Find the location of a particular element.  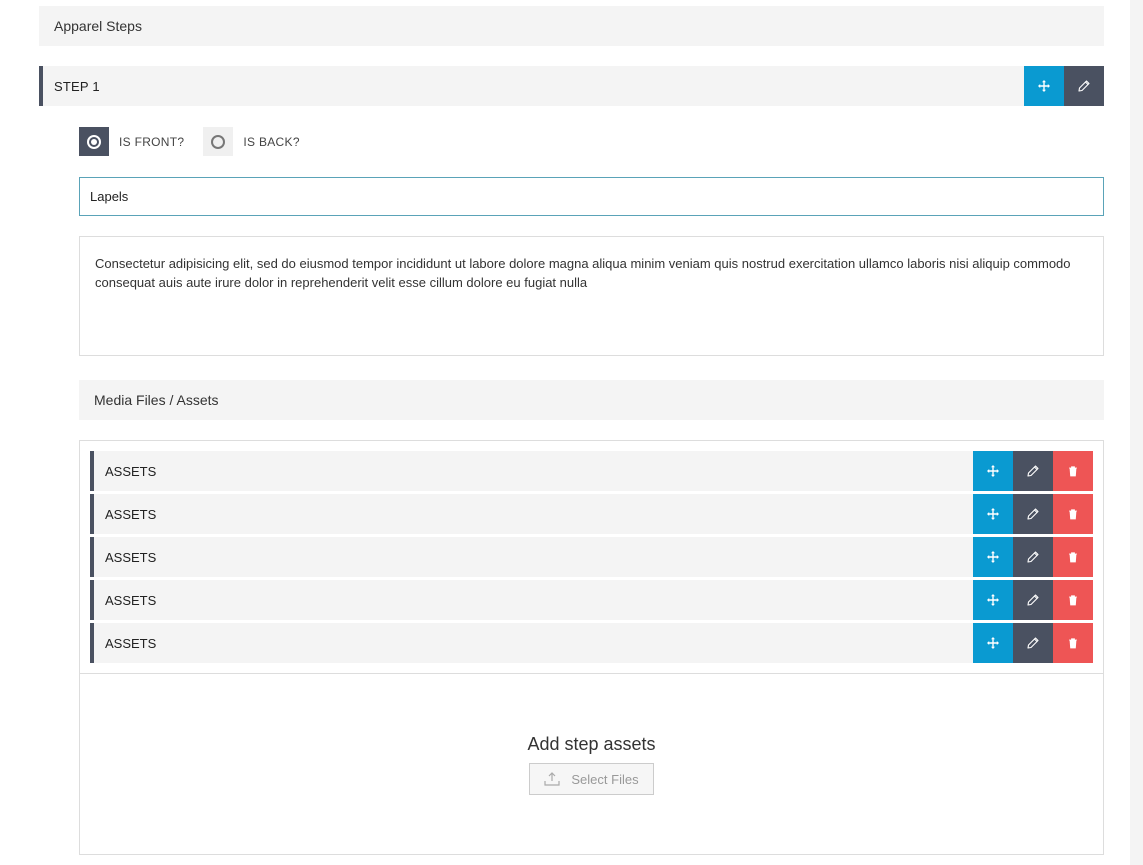

front-back-radio-group: IS FRONT? IS BACK? is located at coordinates (199, 141).